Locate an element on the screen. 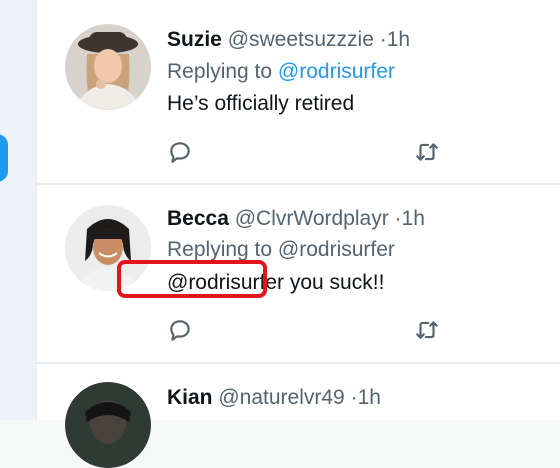  tweet-text: He’s officially retired is located at coordinates (261, 103).